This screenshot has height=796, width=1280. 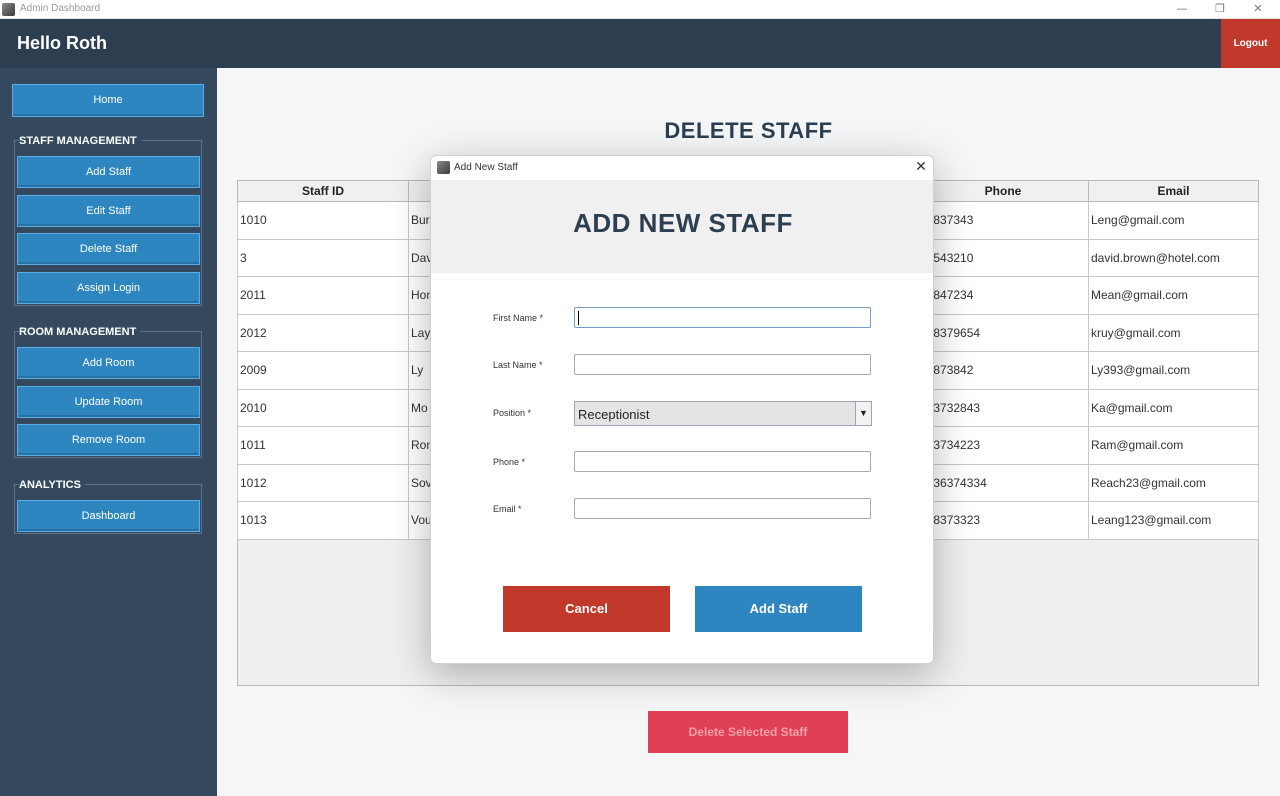 I want to click on table-cell: 87837343, so click(x=1003, y=220).